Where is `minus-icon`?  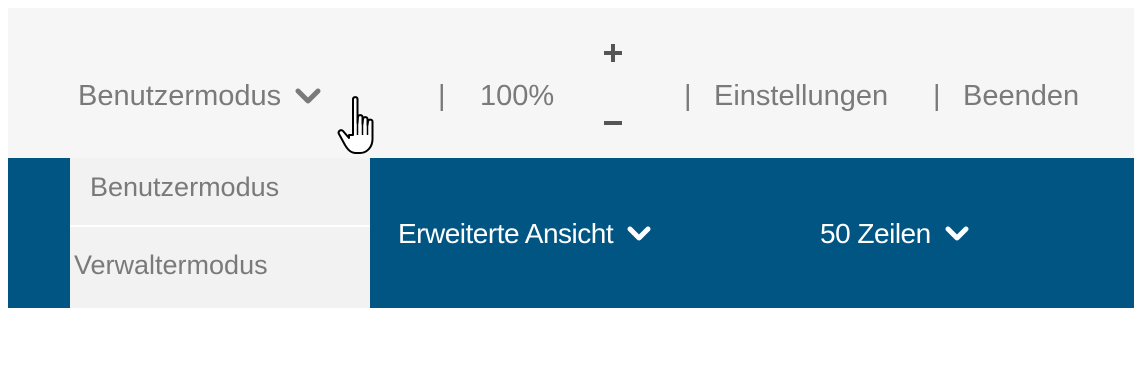 minus-icon is located at coordinates (613, 123).